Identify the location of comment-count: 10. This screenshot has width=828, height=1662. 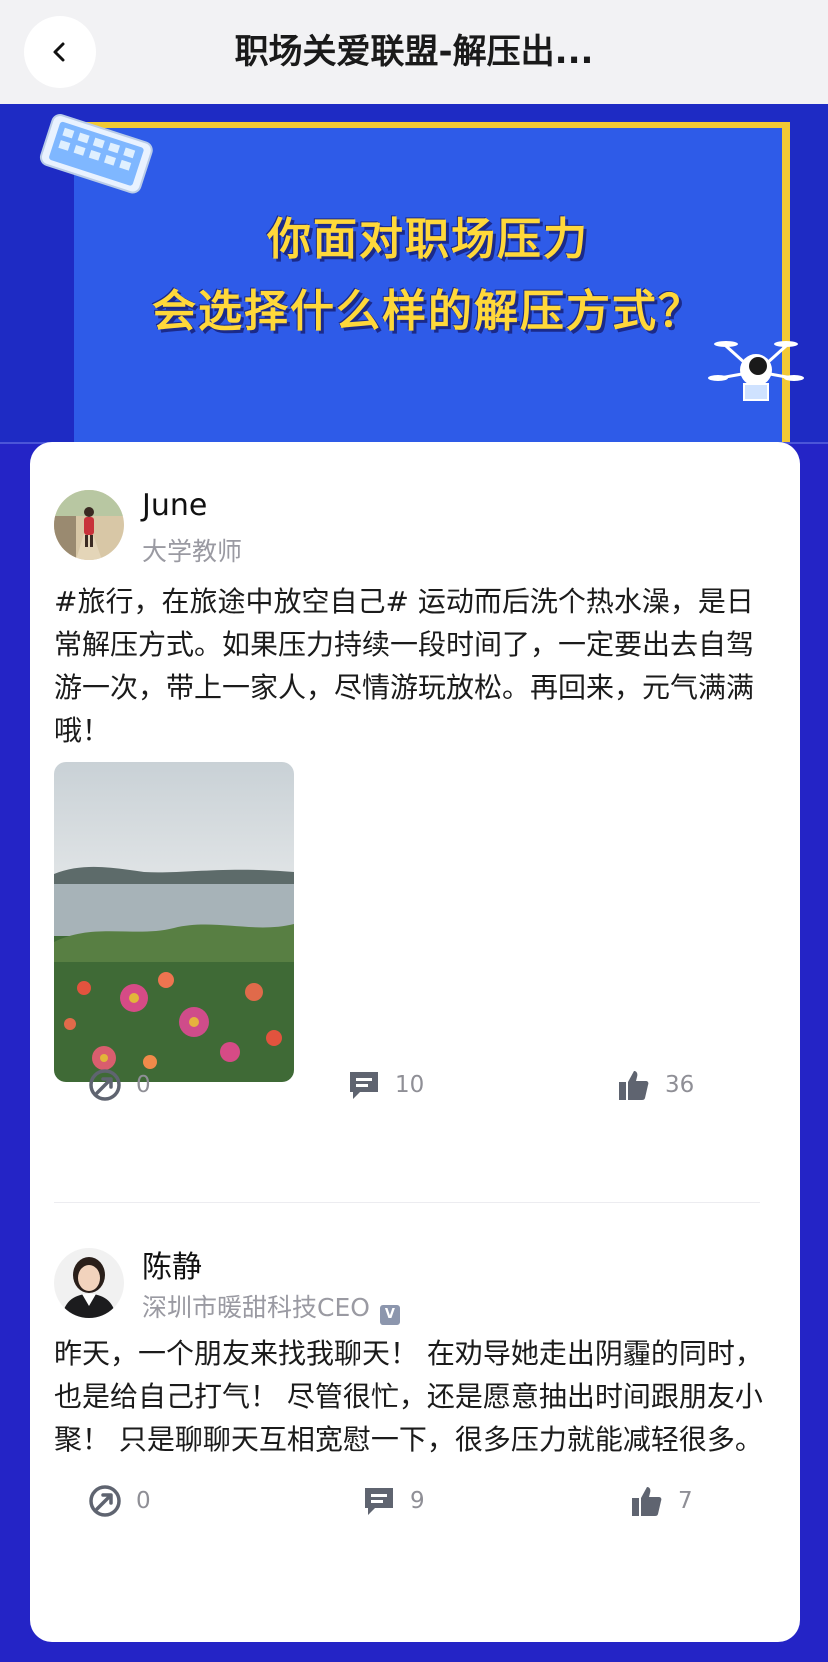
(410, 1085).